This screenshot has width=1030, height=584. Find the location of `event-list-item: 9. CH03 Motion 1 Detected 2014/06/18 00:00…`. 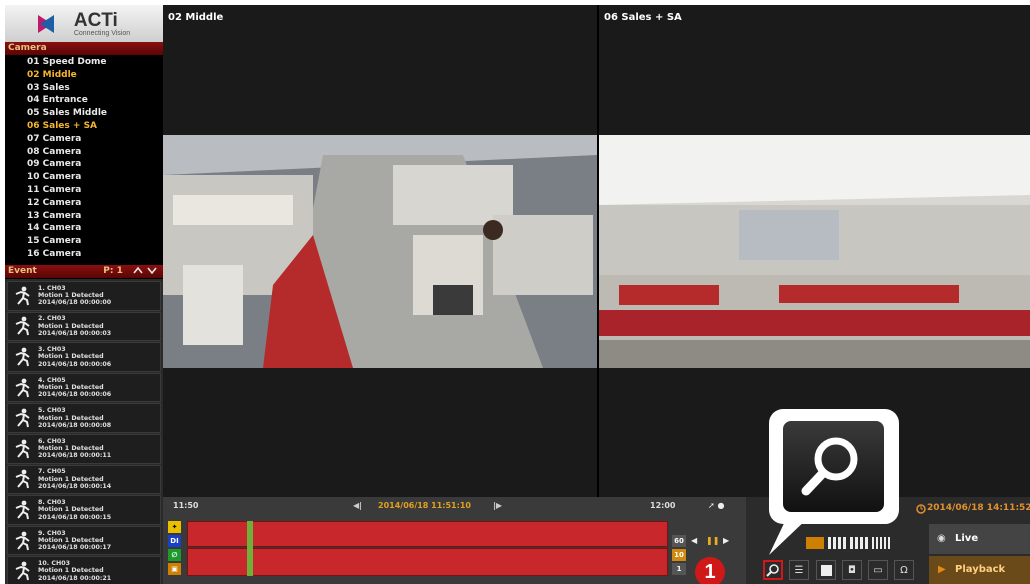

event-list-item: 9. CH03 Motion 1 Detected 2014/06/18 00:00… is located at coordinates (84, 540).